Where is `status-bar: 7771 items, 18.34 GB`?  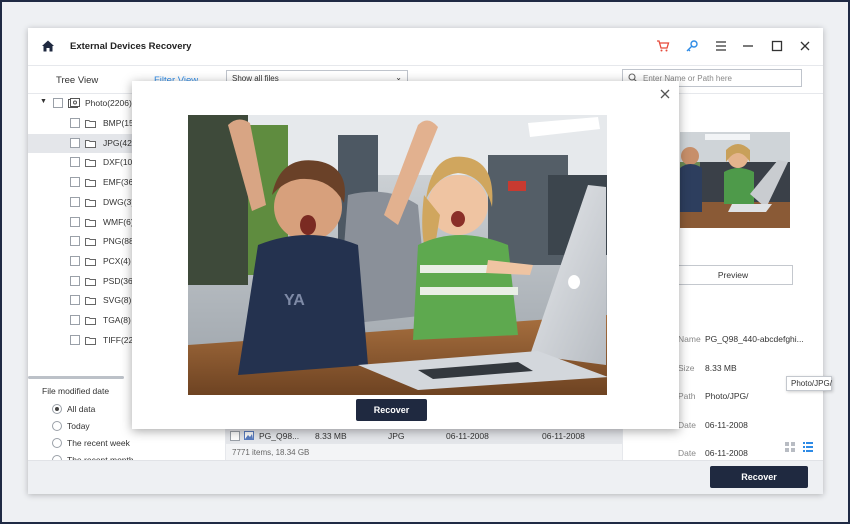
status-bar: 7771 items, 18.34 GB is located at coordinates (424, 452).